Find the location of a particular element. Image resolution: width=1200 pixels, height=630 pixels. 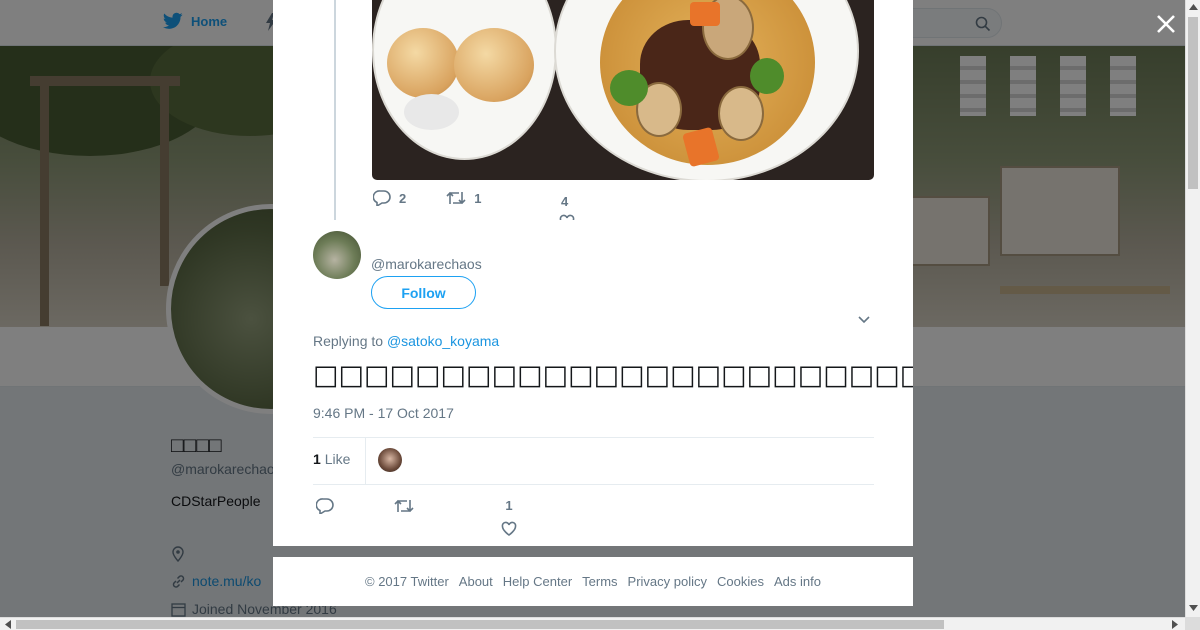

follow-button: Follow is located at coordinates (423, 292).